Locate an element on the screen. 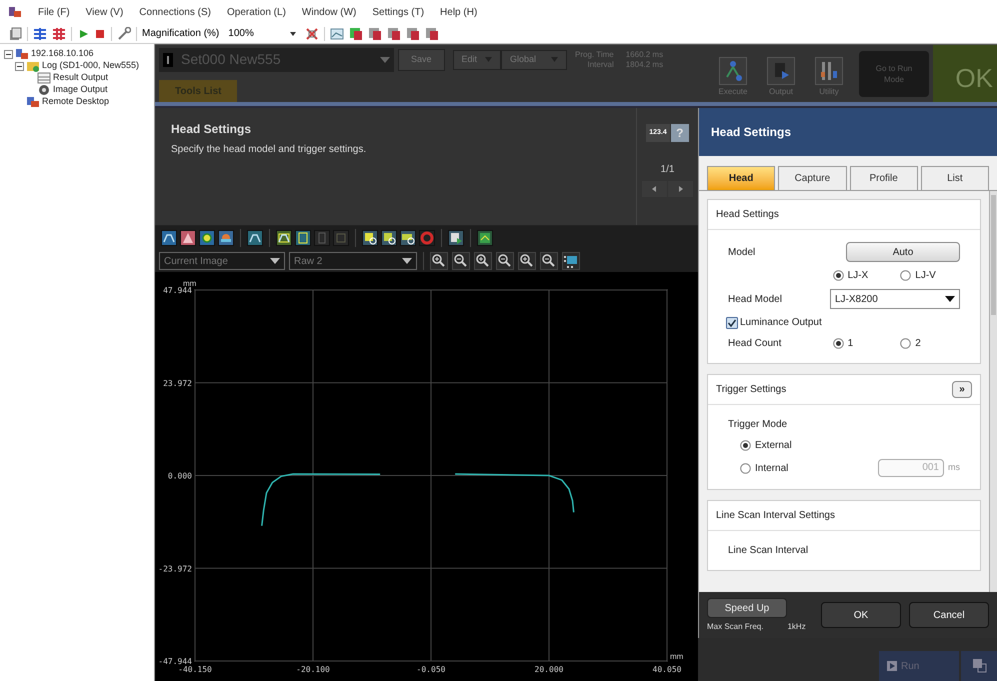  menu-item: Settings (T) is located at coordinates (398, 12).